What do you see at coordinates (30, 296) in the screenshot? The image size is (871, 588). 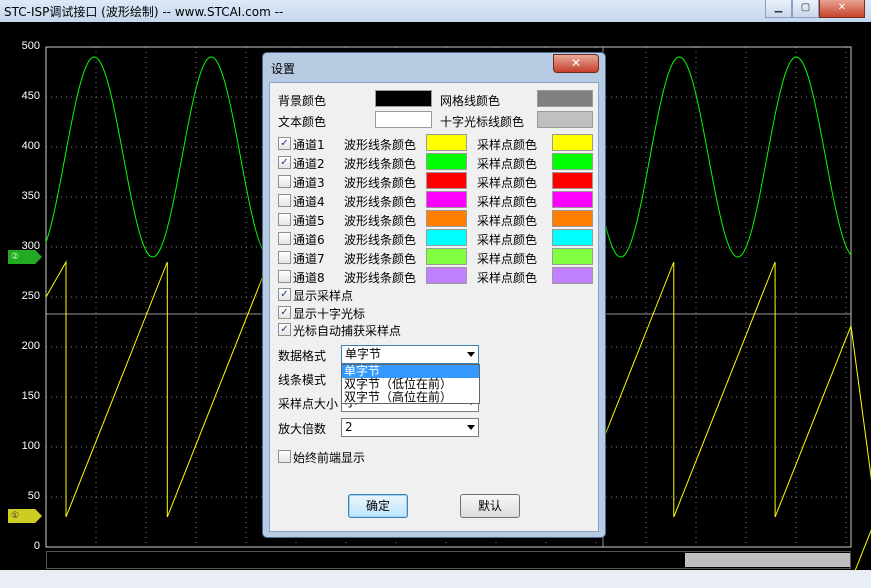 I see `y-tick-label: 250` at bounding box center [30, 296].